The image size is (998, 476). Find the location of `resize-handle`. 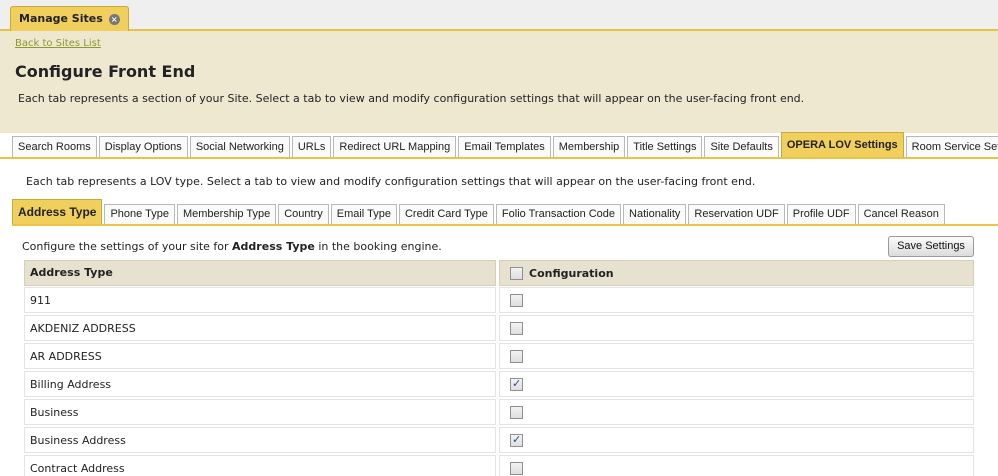

resize-handle is located at coordinates (3, 386).